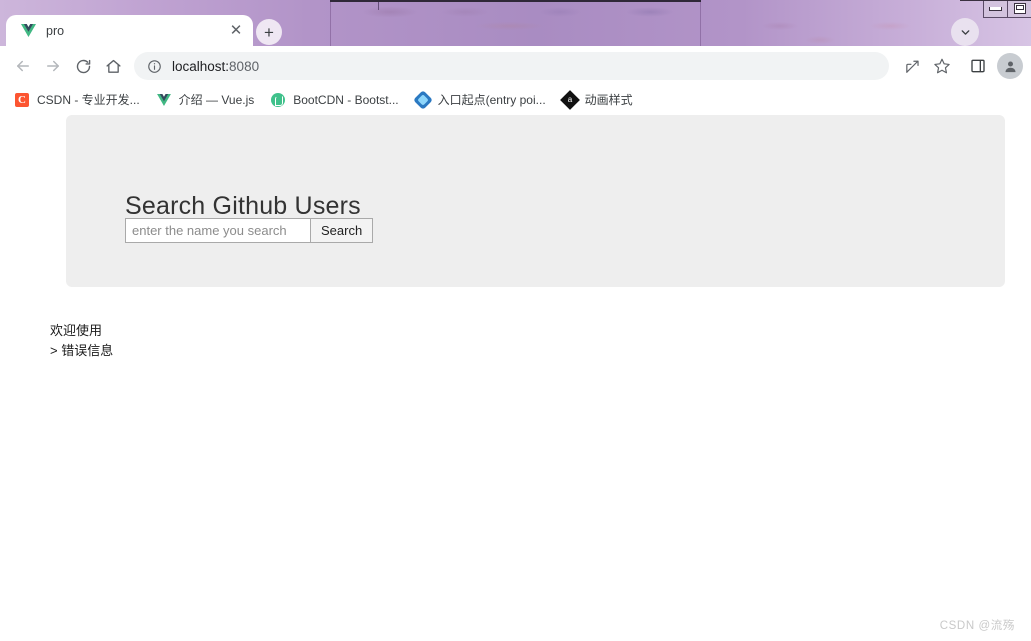  Describe the element at coordinates (83, 66) in the screenshot. I see `reload-icon` at that location.